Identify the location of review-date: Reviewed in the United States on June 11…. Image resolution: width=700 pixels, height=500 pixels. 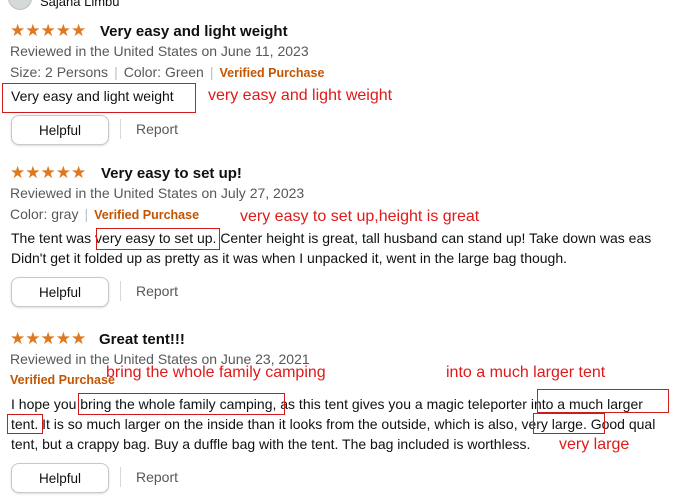
(159, 51).